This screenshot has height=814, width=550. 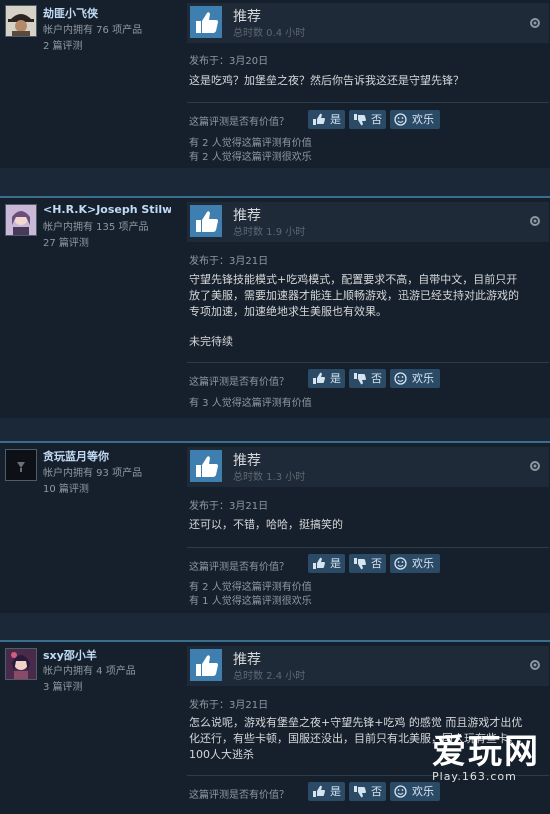 What do you see at coordinates (89, 669) in the screenshot?
I see `product-count: 帐户内拥有 4 项产品` at bounding box center [89, 669].